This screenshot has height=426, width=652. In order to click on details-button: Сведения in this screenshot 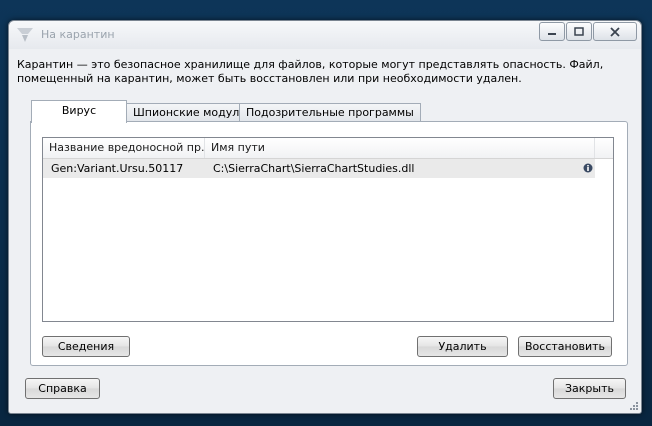, I will do `click(86, 346)`.